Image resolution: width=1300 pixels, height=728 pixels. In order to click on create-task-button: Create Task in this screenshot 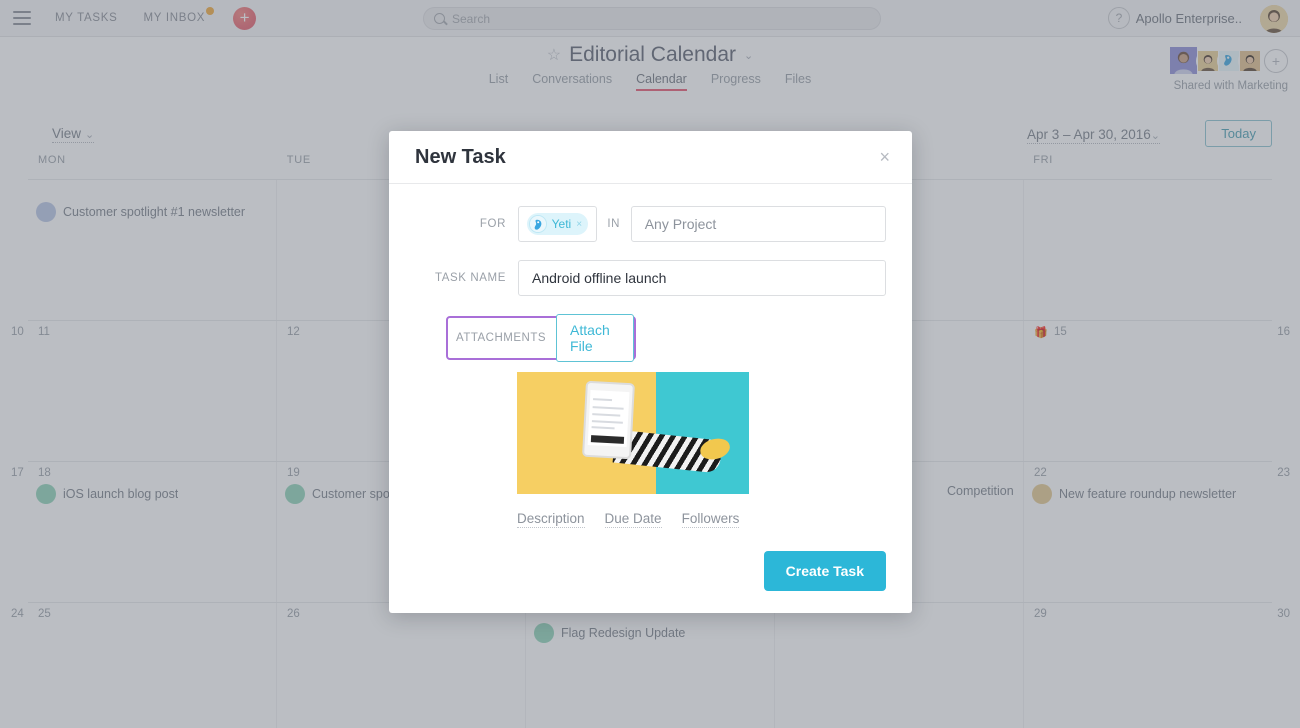, I will do `click(824, 571)`.